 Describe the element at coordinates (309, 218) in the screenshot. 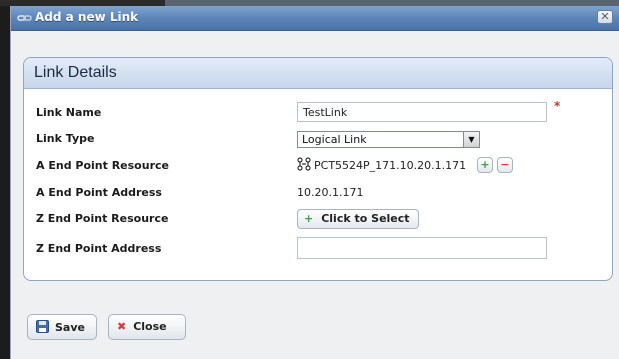

I see `plus-icon: +` at that location.